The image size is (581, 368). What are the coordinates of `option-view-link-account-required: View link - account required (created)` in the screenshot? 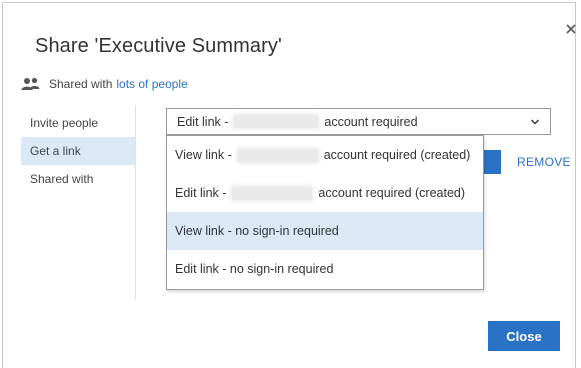 It's located at (325, 155).